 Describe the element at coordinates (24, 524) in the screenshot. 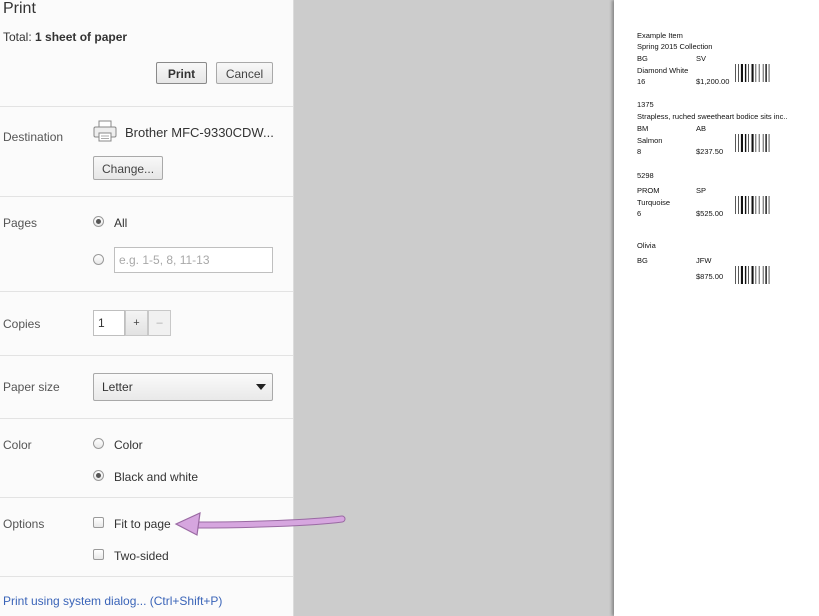

I see `options-label: Options` at that location.